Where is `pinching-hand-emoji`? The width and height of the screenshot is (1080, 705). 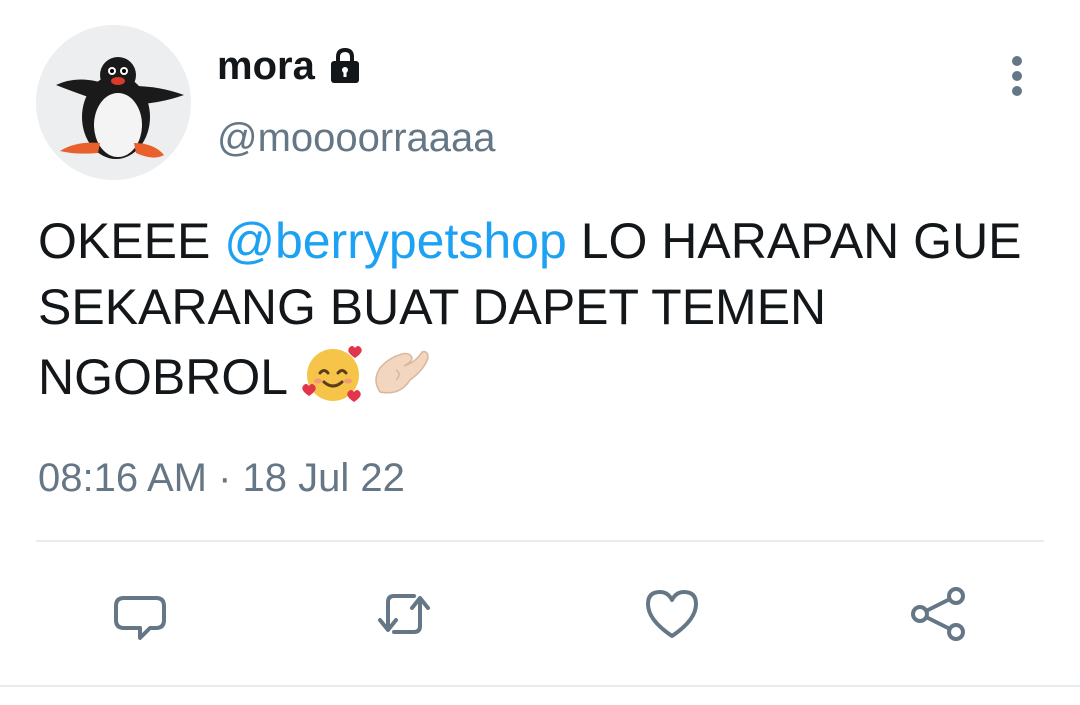 pinching-hand-emoji is located at coordinates (402, 372).